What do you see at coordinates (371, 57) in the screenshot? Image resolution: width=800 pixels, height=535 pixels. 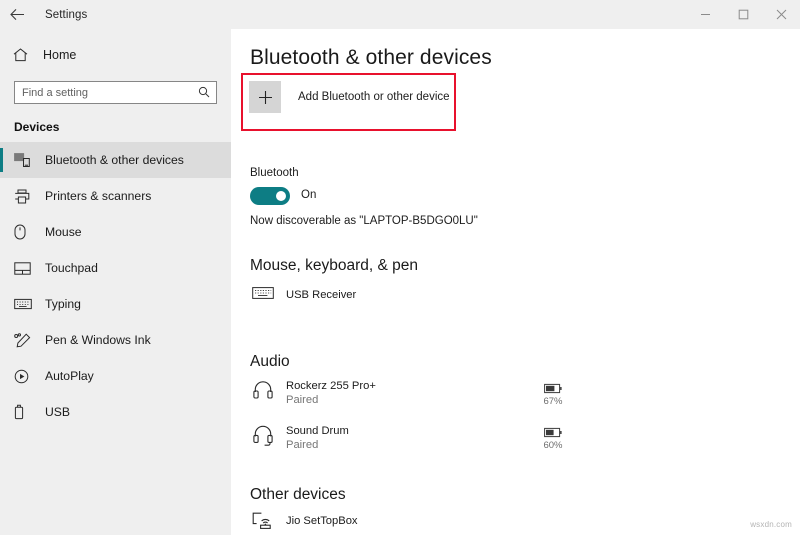 I see `page-title: Bluetooth & other devices` at bounding box center [371, 57].